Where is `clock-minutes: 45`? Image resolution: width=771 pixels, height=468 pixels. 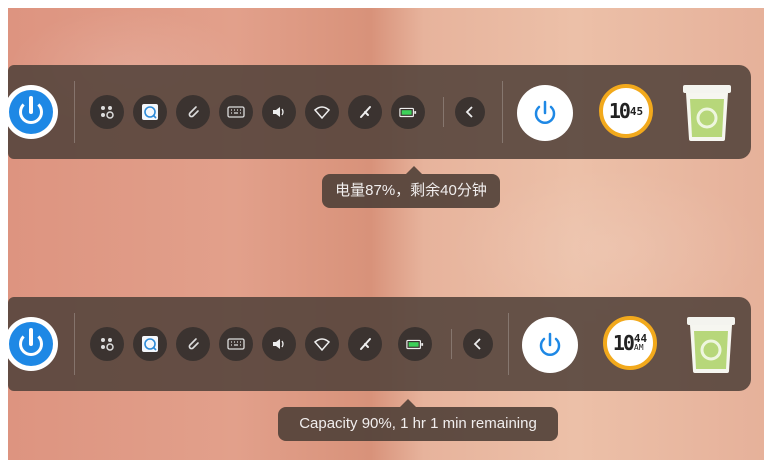 clock-minutes: 45 is located at coordinates (636, 111).